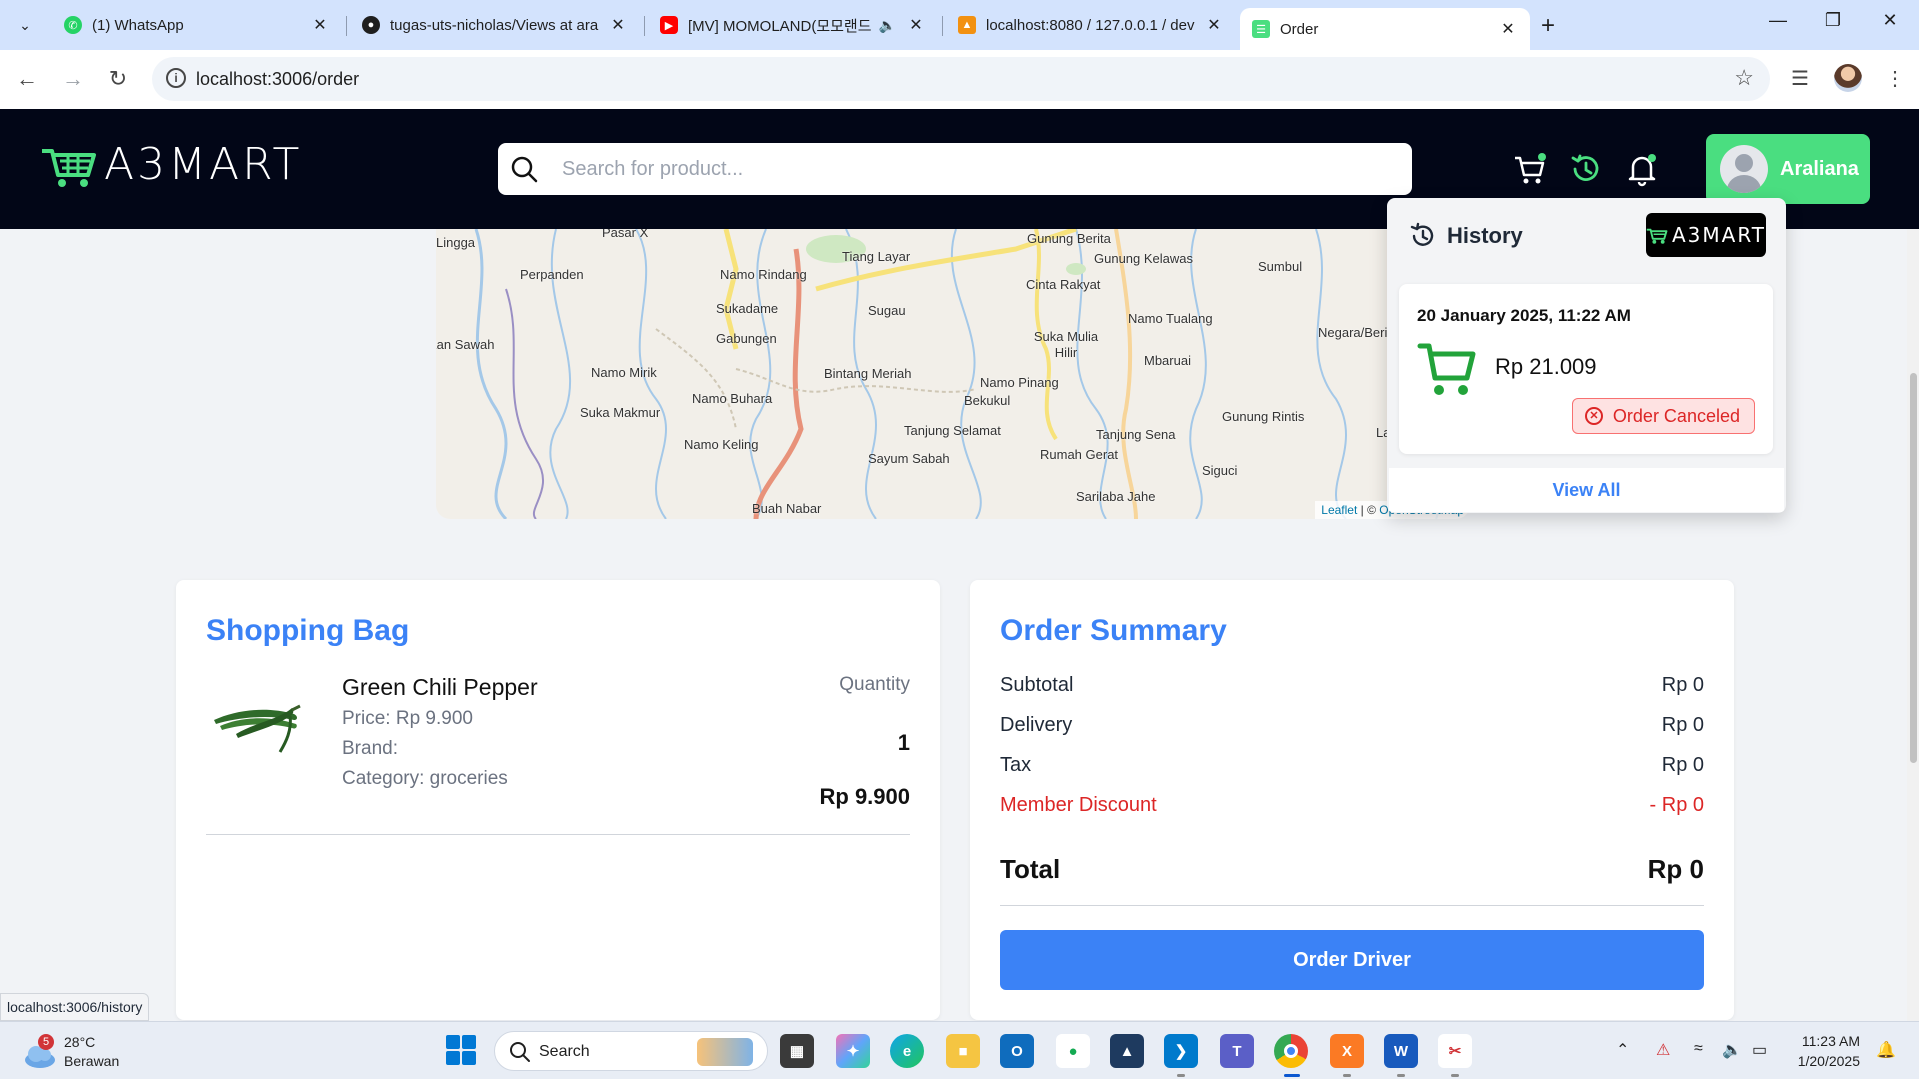  I want to click on view-all-history-link: View All, so click(1586, 490).